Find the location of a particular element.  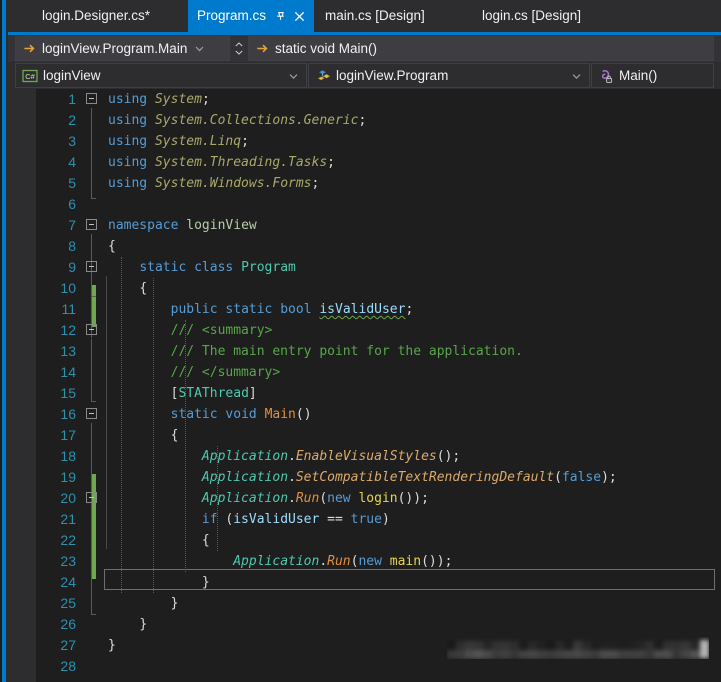

line-number: 5 is located at coordinates (72, 183).